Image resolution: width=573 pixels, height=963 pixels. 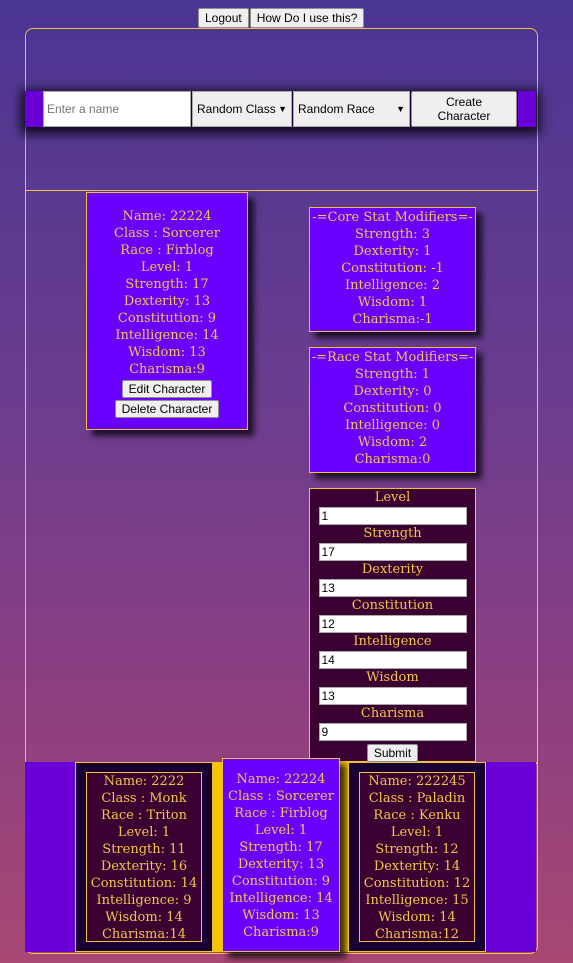 What do you see at coordinates (392, 425) in the screenshot?
I see `race-mod-intelligence: Intelligence: 0` at bounding box center [392, 425].